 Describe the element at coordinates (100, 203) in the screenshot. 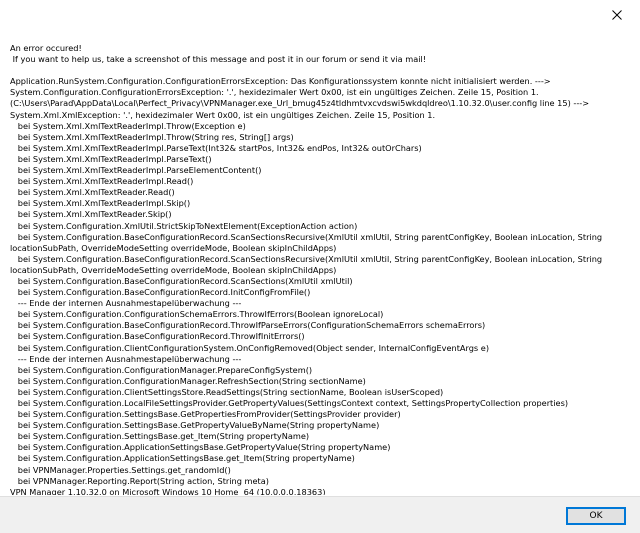

I see `message-line: bei System.Xml.XmlTextReaderImpl.Skip()` at that location.